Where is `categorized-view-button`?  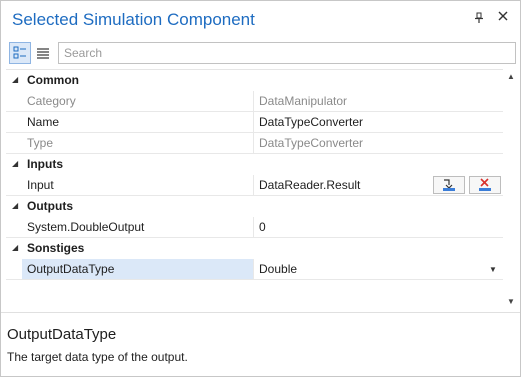
categorized-view-button is located at coordinates (20, 53).